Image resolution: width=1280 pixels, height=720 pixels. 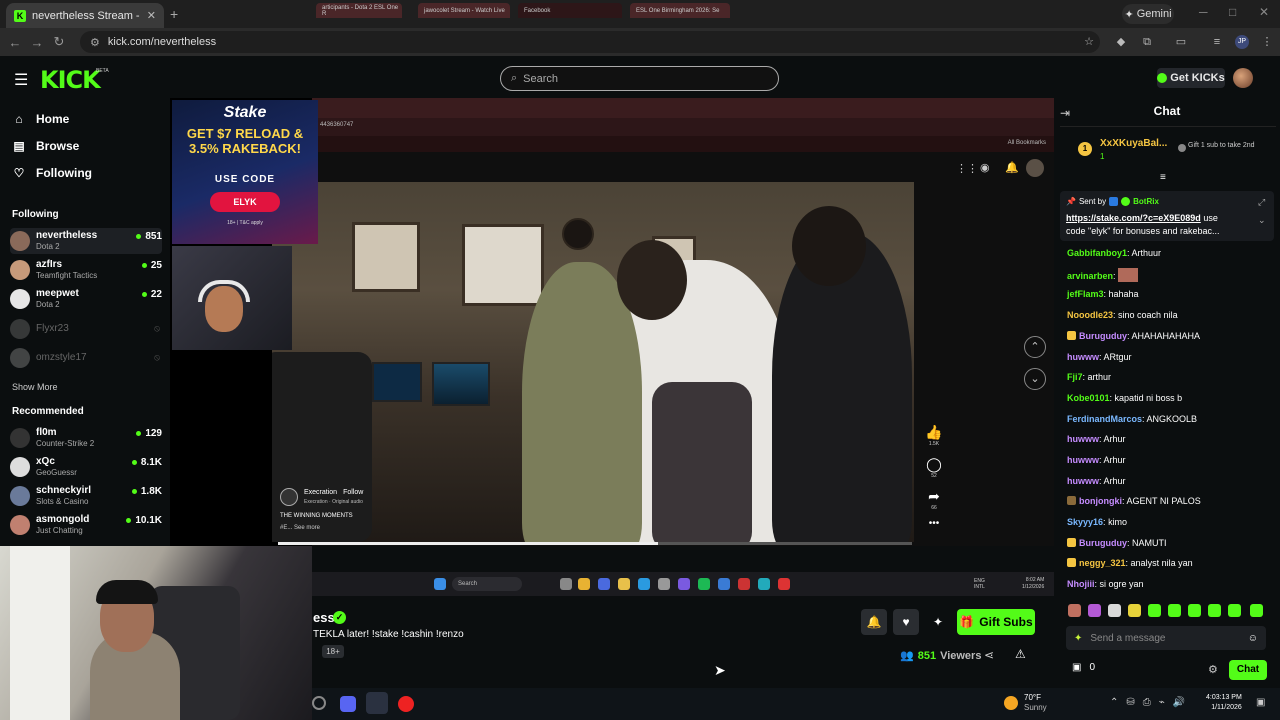 What do you see at coordinates (1075, 377) in the screenshot?
I see `chat-username: Fji7` at bounding box center [1075, 377].